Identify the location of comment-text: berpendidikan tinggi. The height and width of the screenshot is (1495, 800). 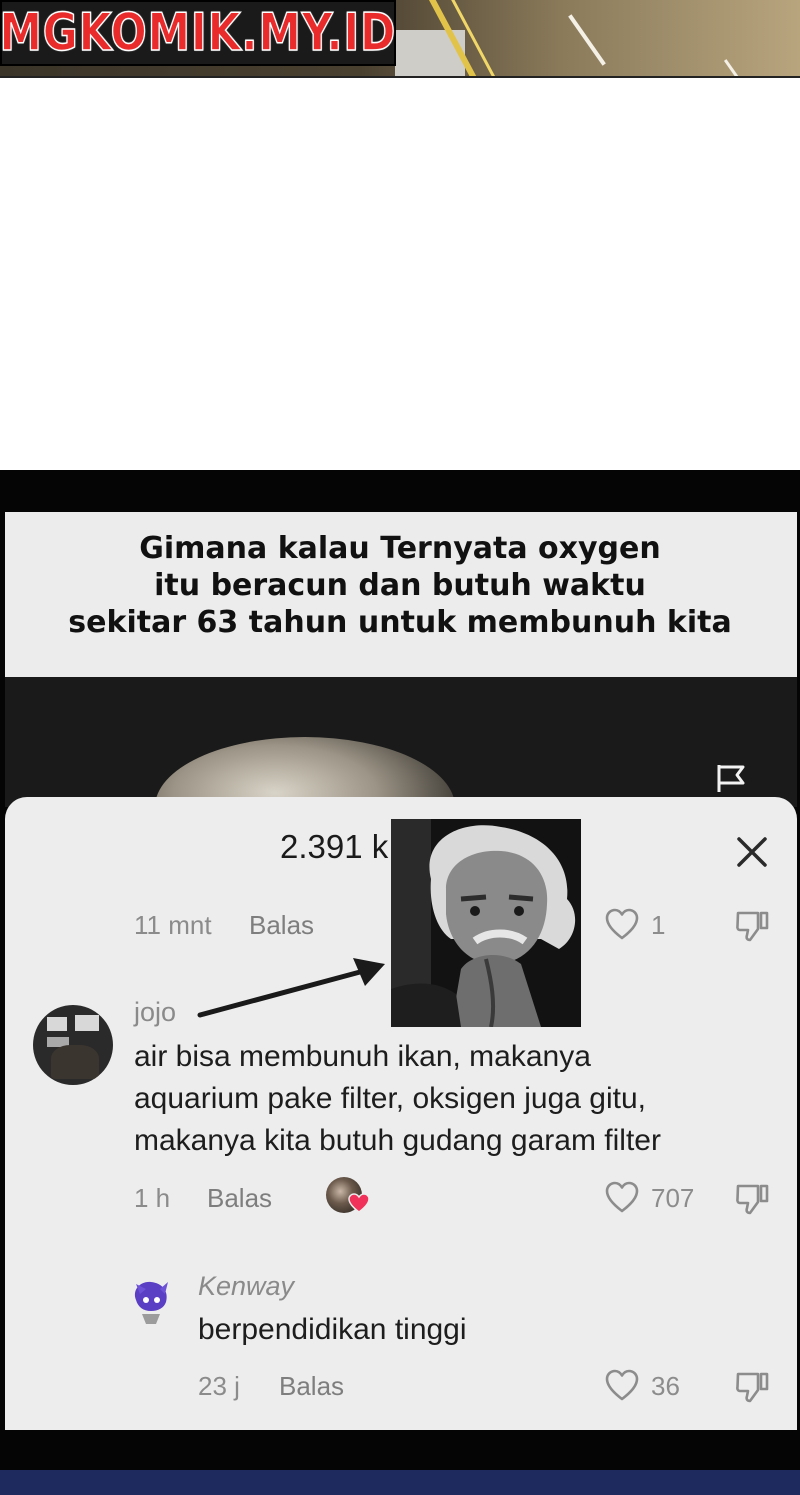
(332, 1329).